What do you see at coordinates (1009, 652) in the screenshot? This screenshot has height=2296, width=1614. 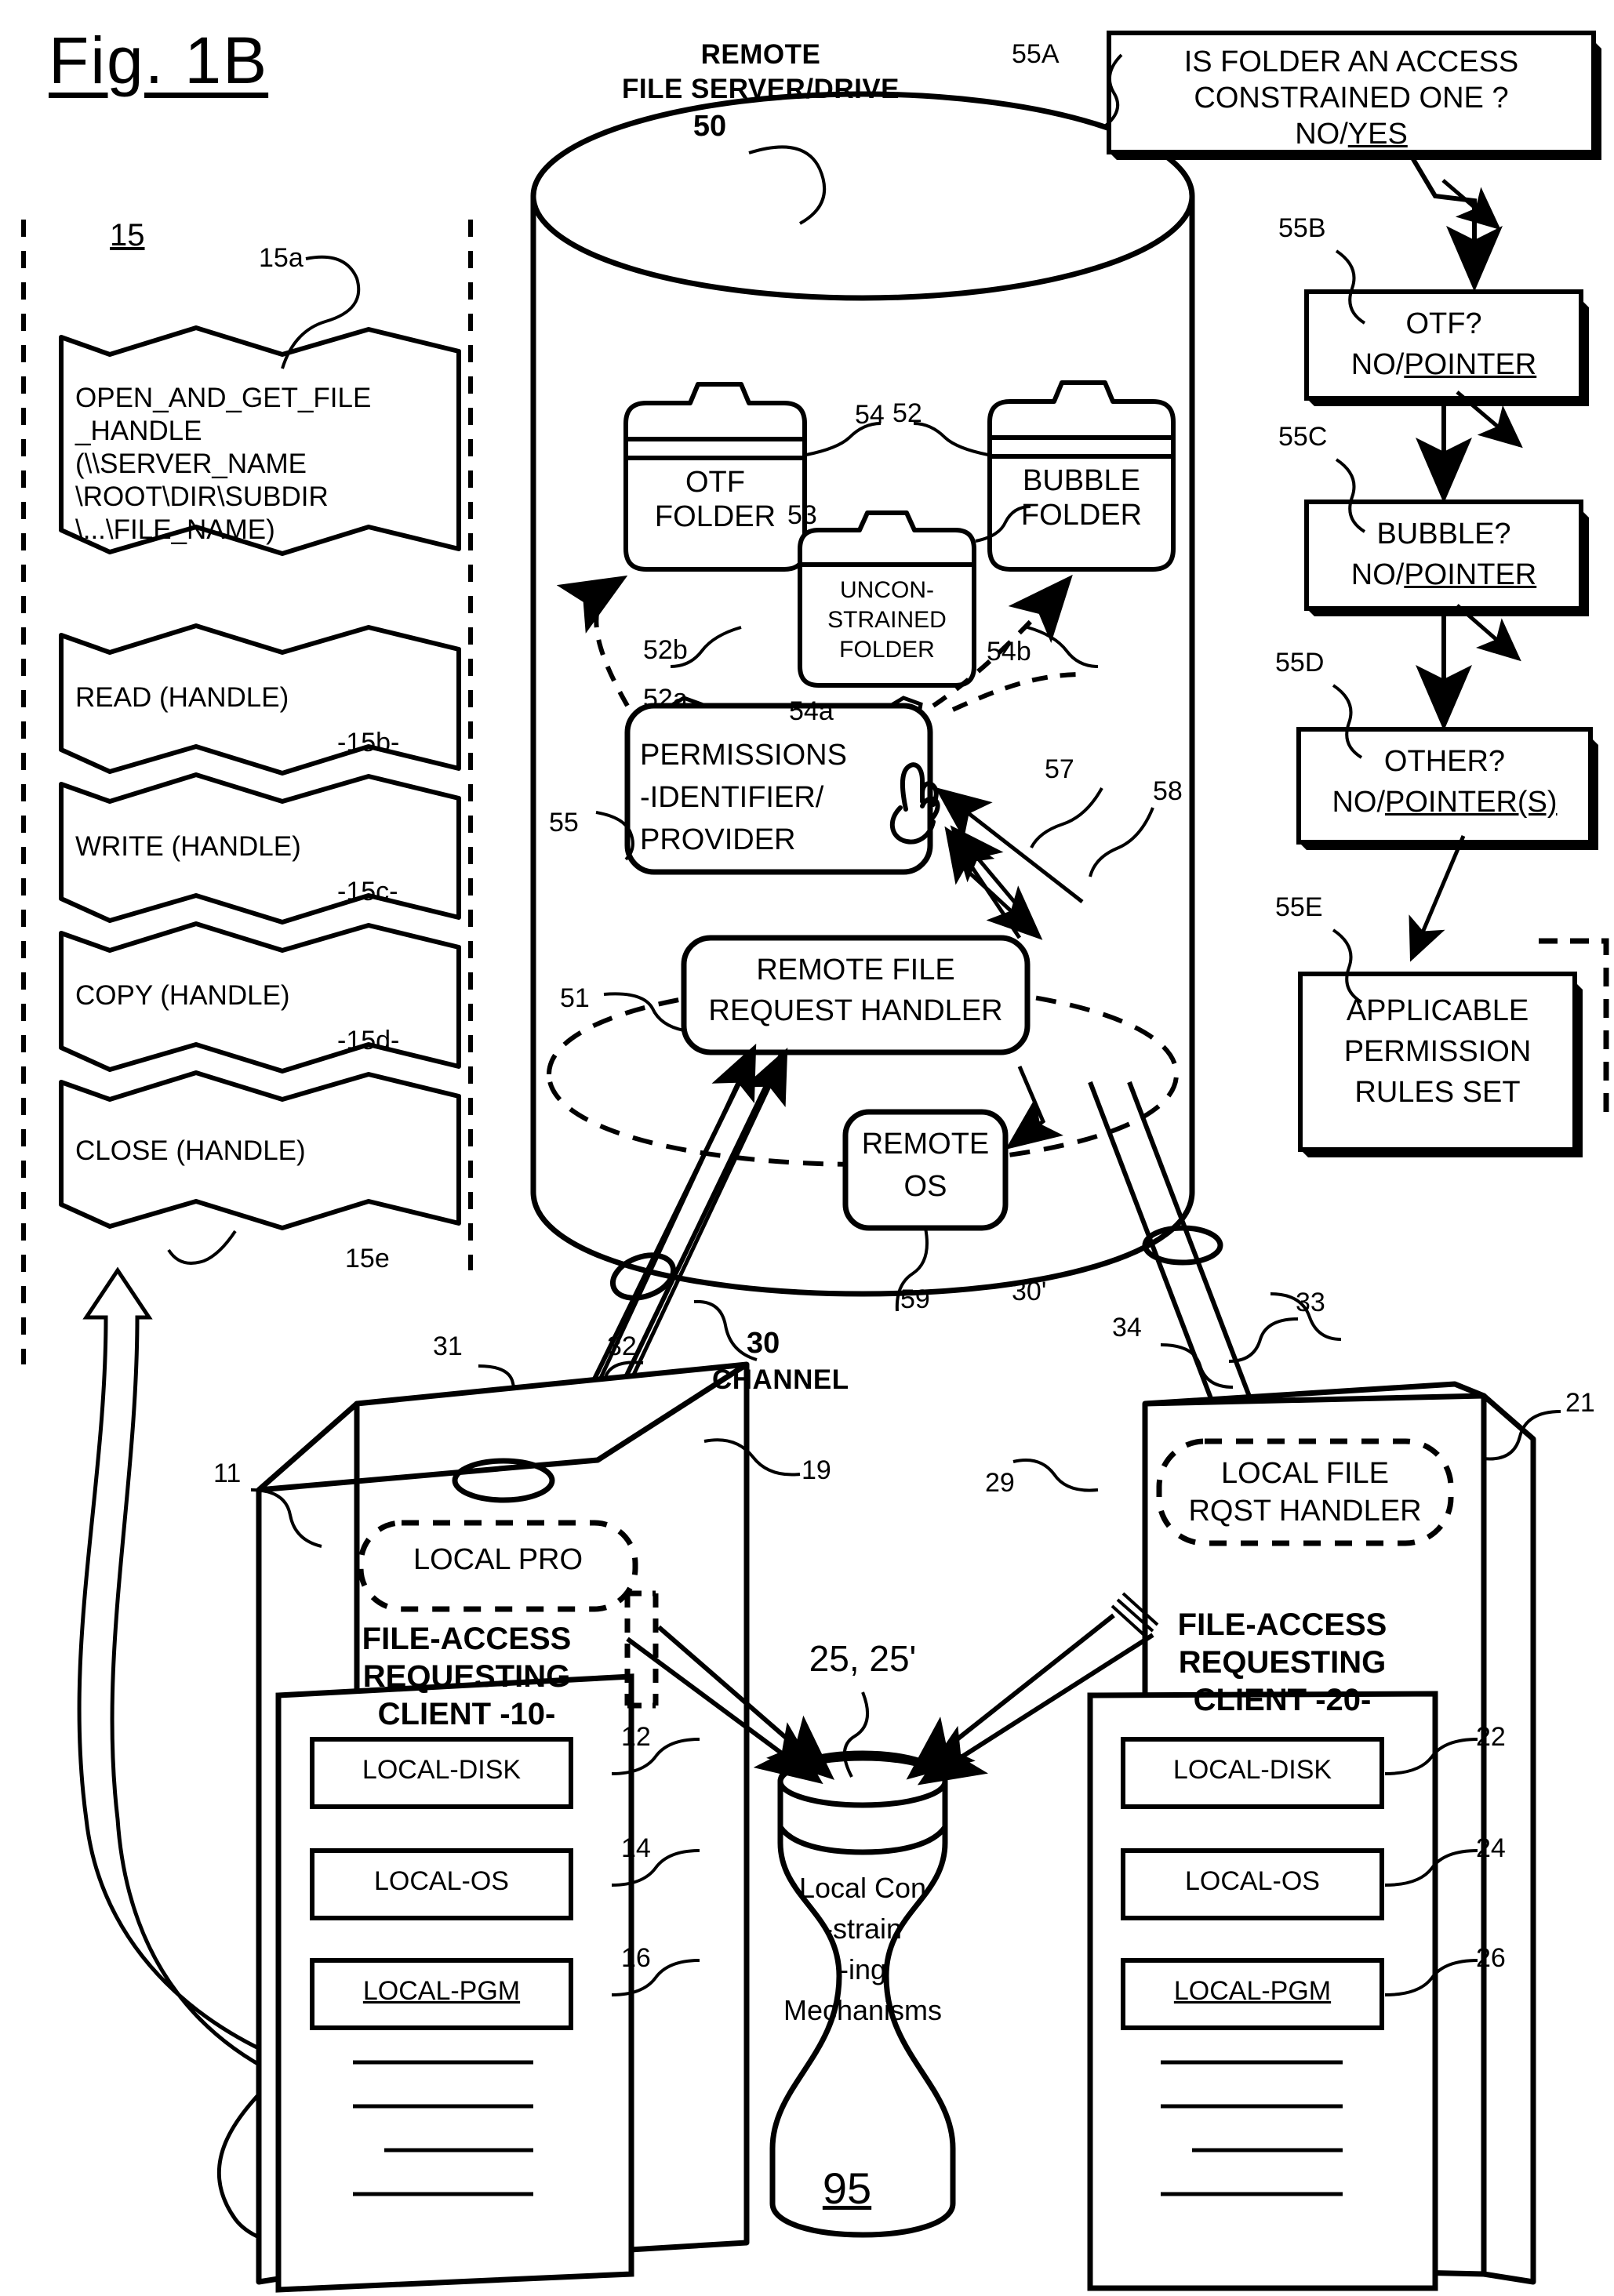 I see `folder-bubble-ref-b: 54b` at bounding box center [1009, 652].